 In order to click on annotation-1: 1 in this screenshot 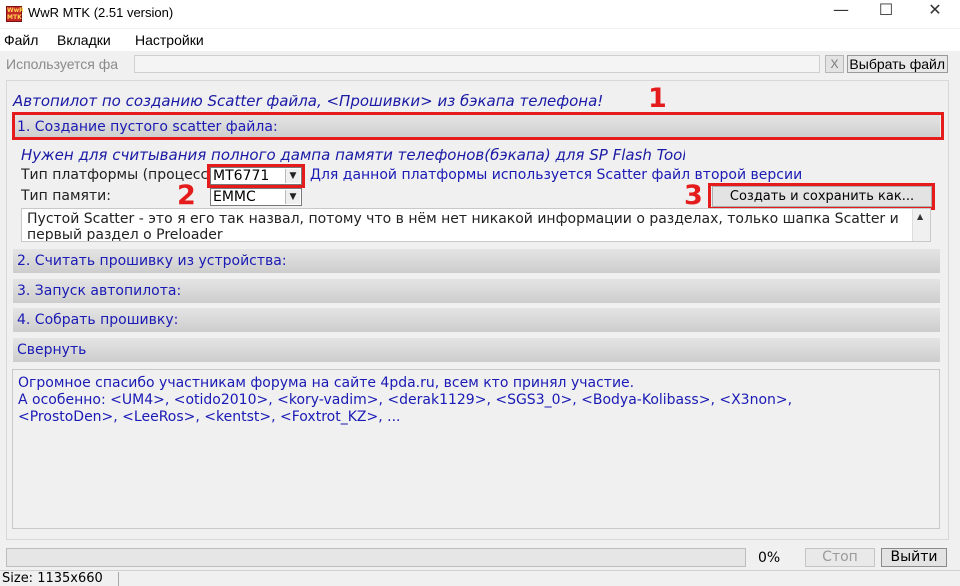, I will do `click(657, 98)`.